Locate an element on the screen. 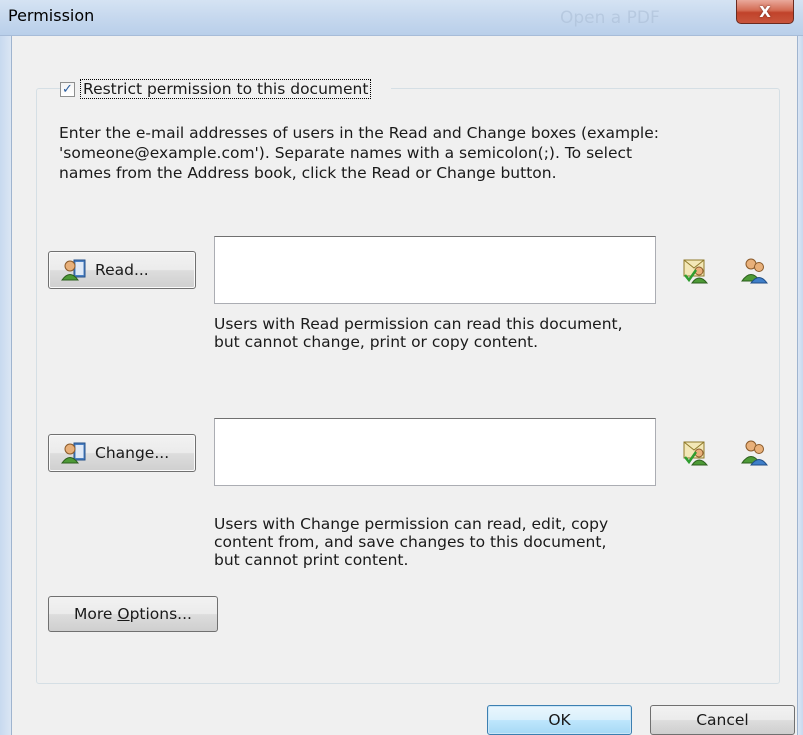  ok-button: OK is located at coordinates (559, 720).